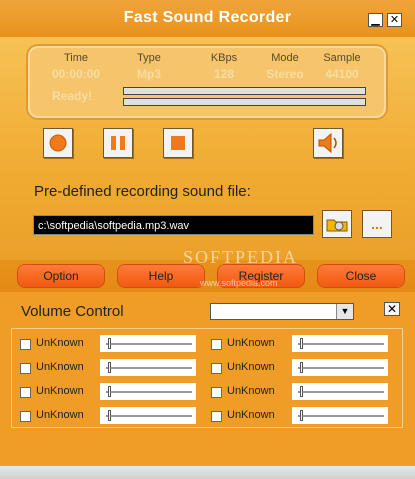 The height and width of the screenshot is (479, 415). Describe the element at coordinates (342, 58) in the screenshot. I see `sample-header: Sample` at that location.